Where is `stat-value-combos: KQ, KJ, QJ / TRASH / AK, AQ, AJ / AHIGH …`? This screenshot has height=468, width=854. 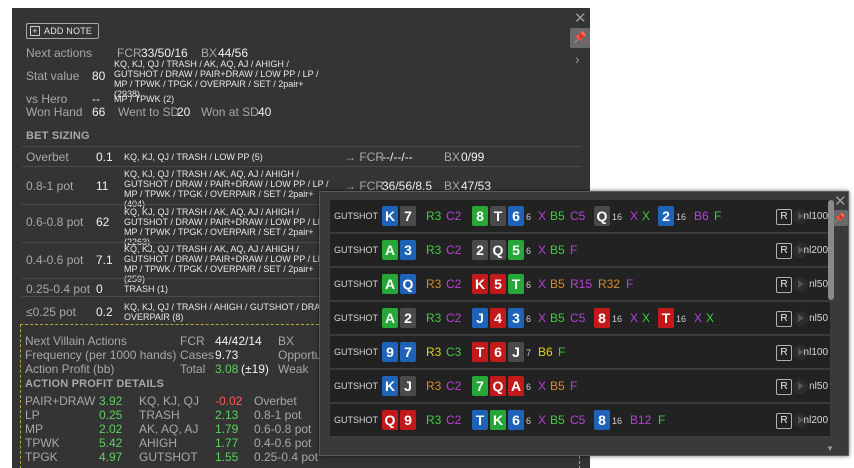 stat-value-combos: KQ, KJ, QJ / TRASH / AK, AQ, AJ / AHIGH … is located at coordinates (216, 79).